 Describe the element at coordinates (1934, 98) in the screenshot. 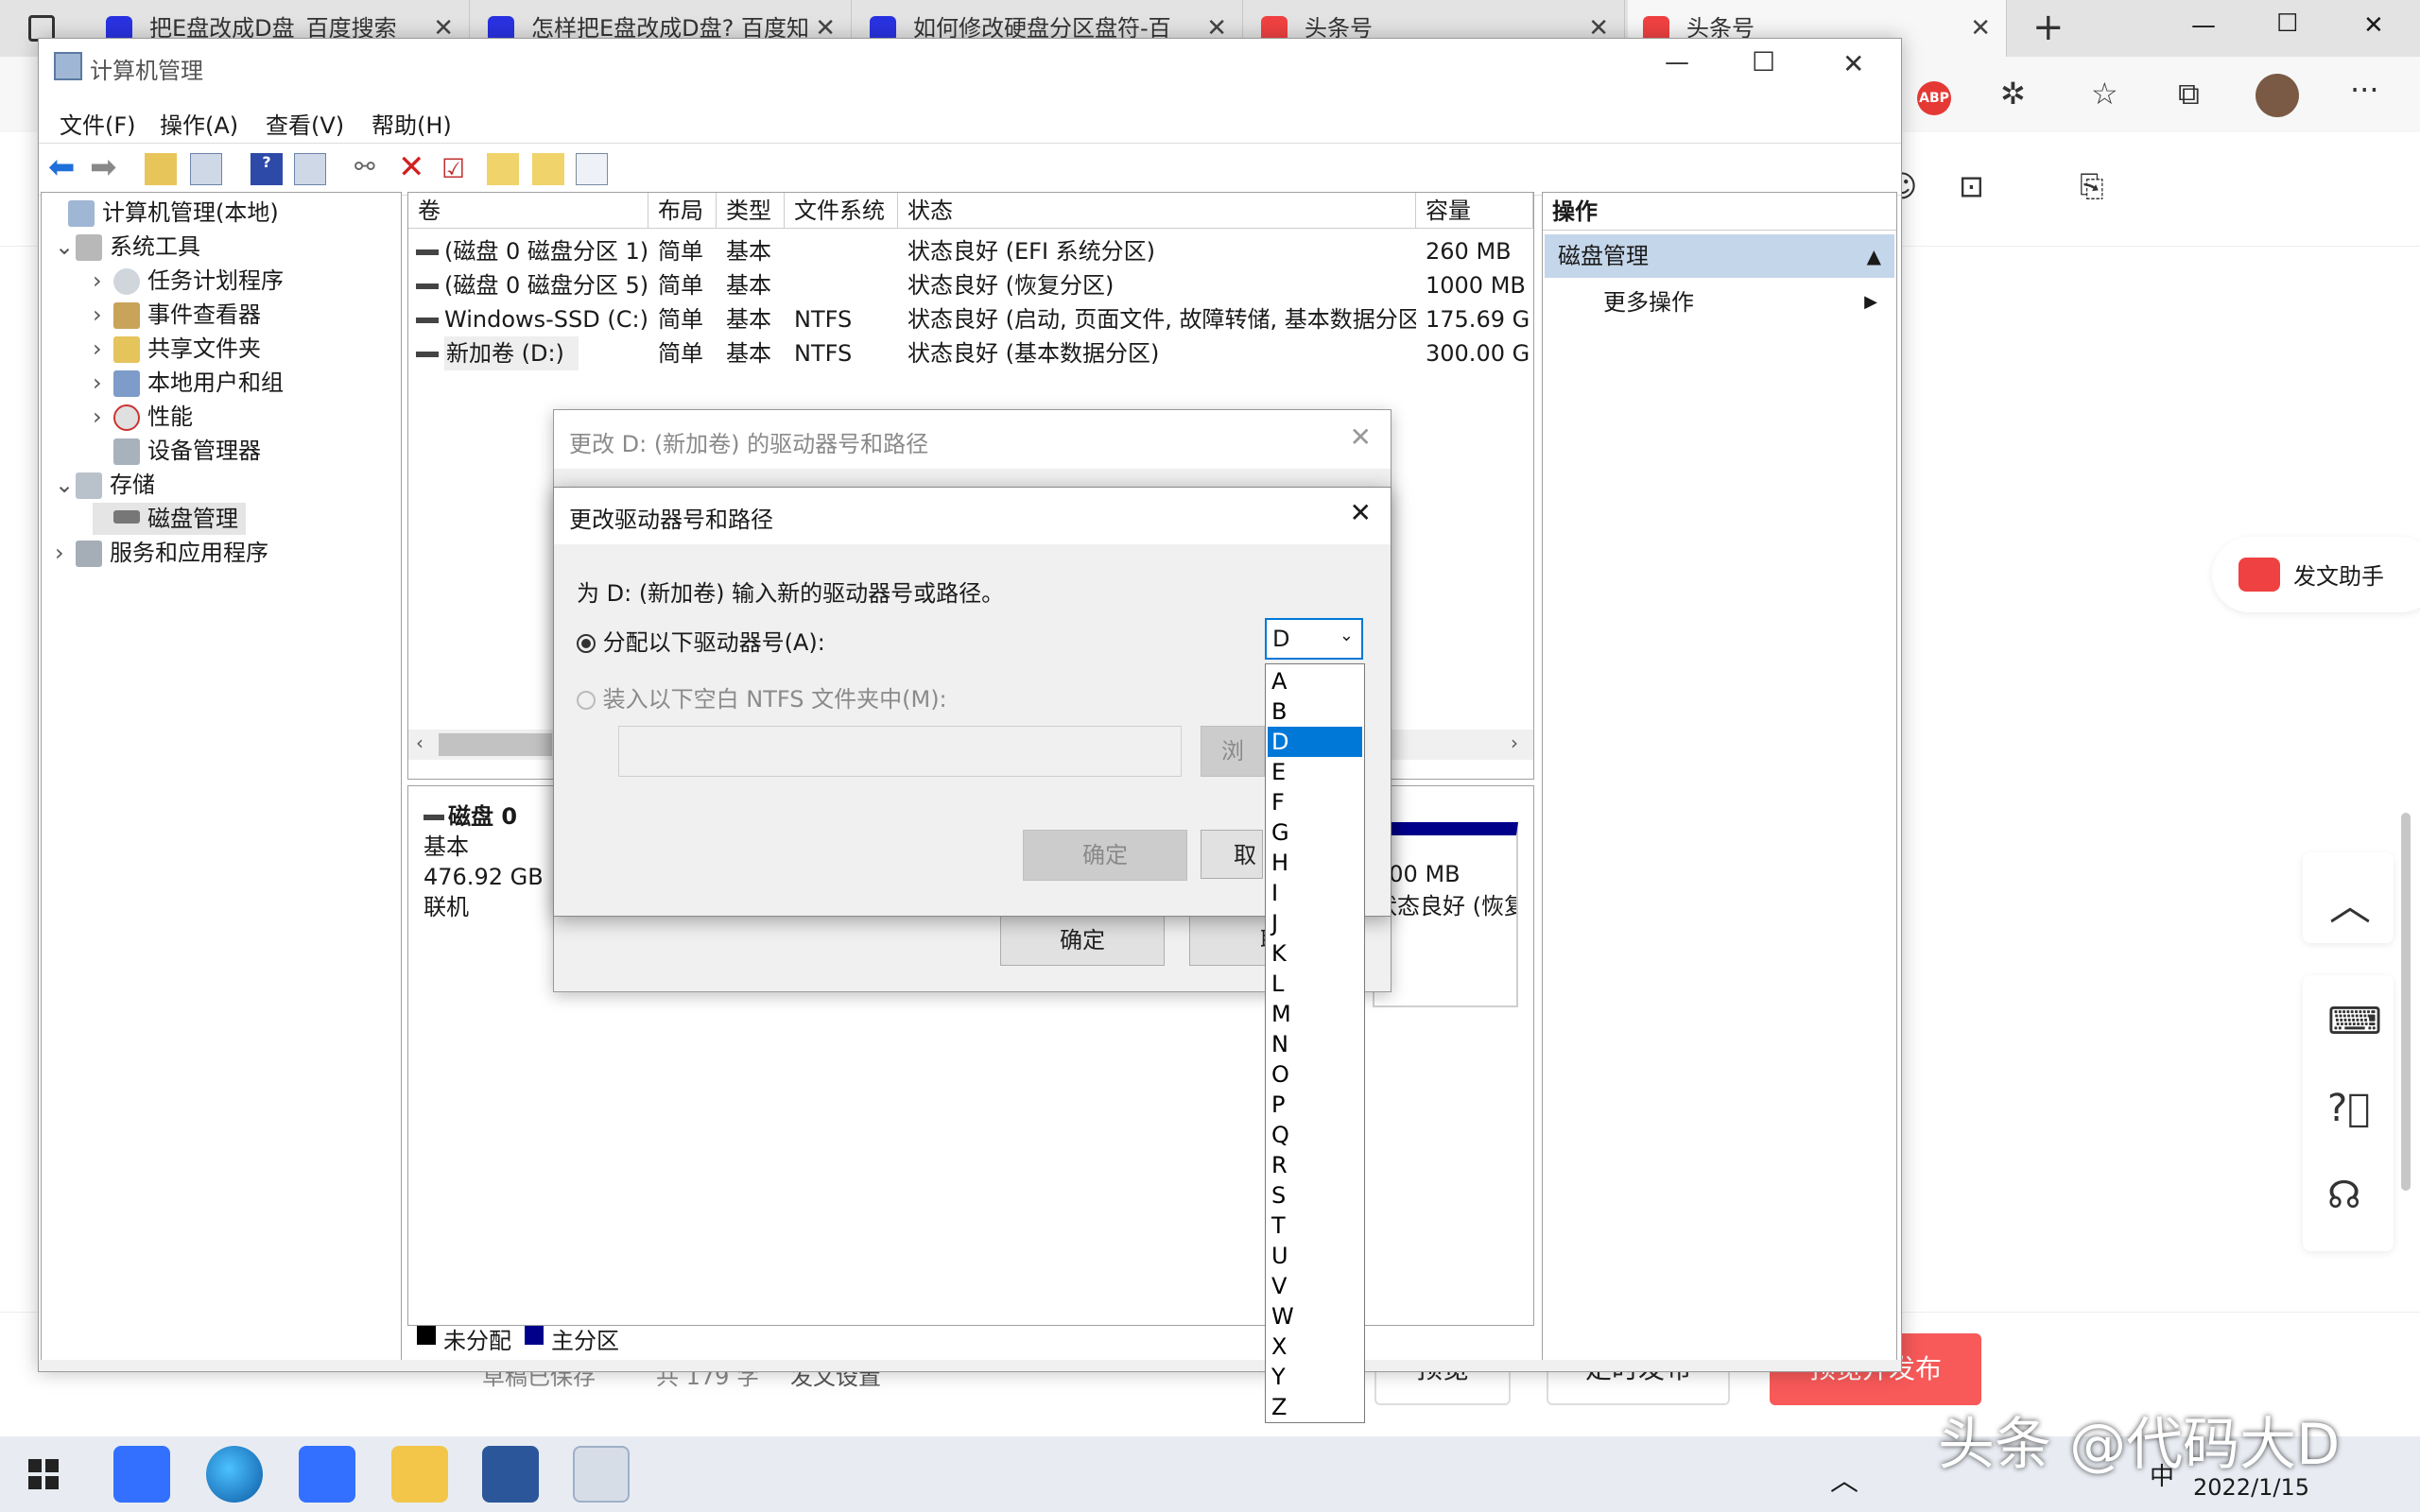

I see `abp-icon: ABP` at that location.